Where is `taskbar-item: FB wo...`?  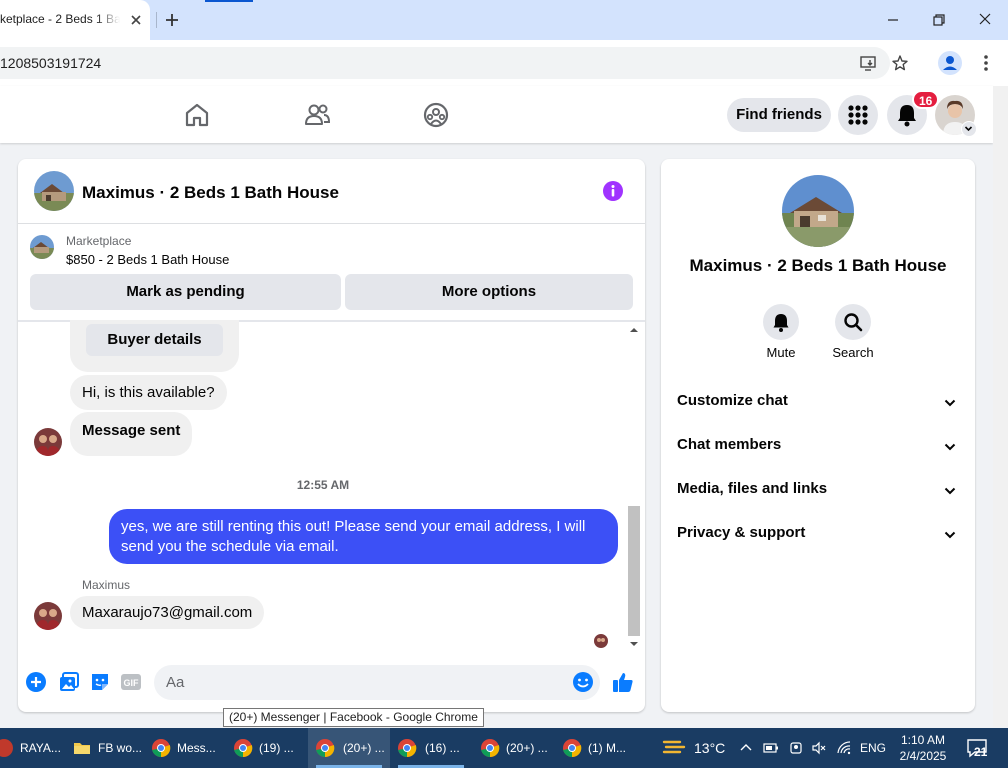 taskbar-item: FB wo... is located at coordinates (108, 748).